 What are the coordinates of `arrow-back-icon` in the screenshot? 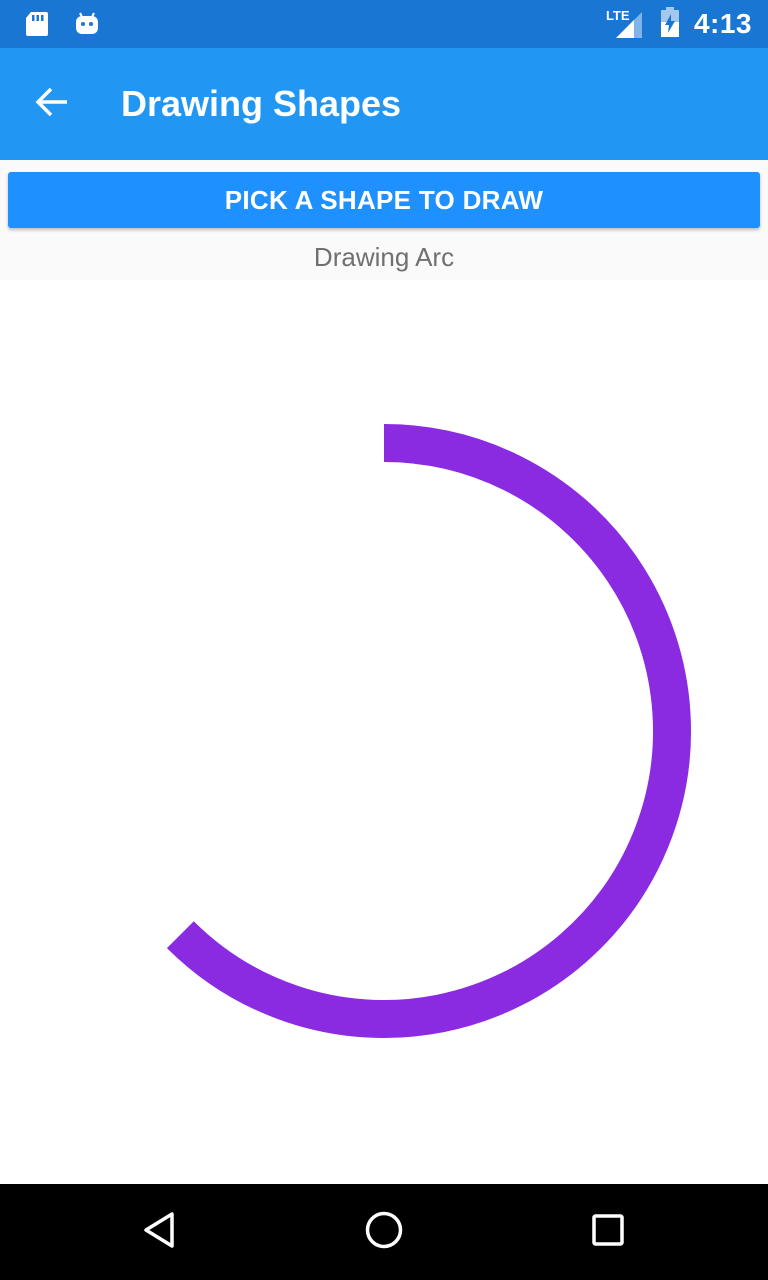 It's located at (52, 104).